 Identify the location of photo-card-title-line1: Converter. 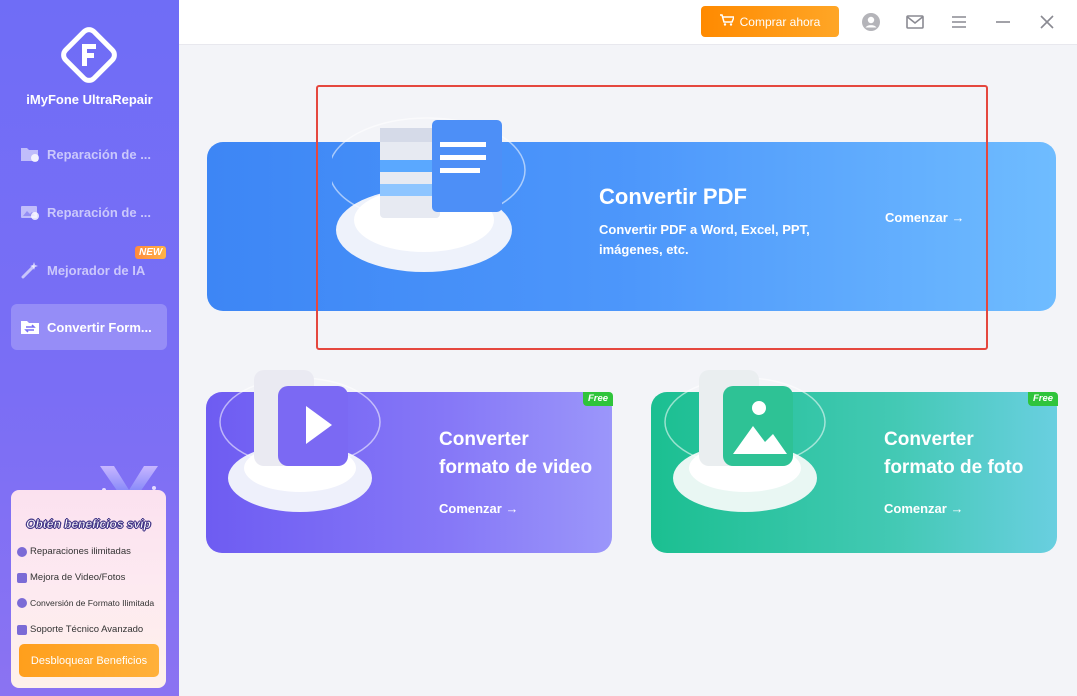
(929, 439).